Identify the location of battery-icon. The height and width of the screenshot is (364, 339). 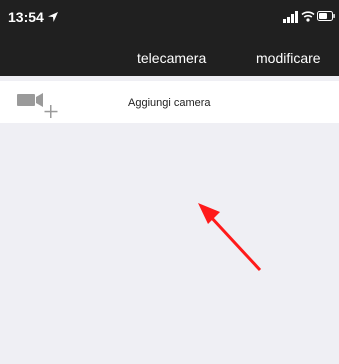
(326, 16).